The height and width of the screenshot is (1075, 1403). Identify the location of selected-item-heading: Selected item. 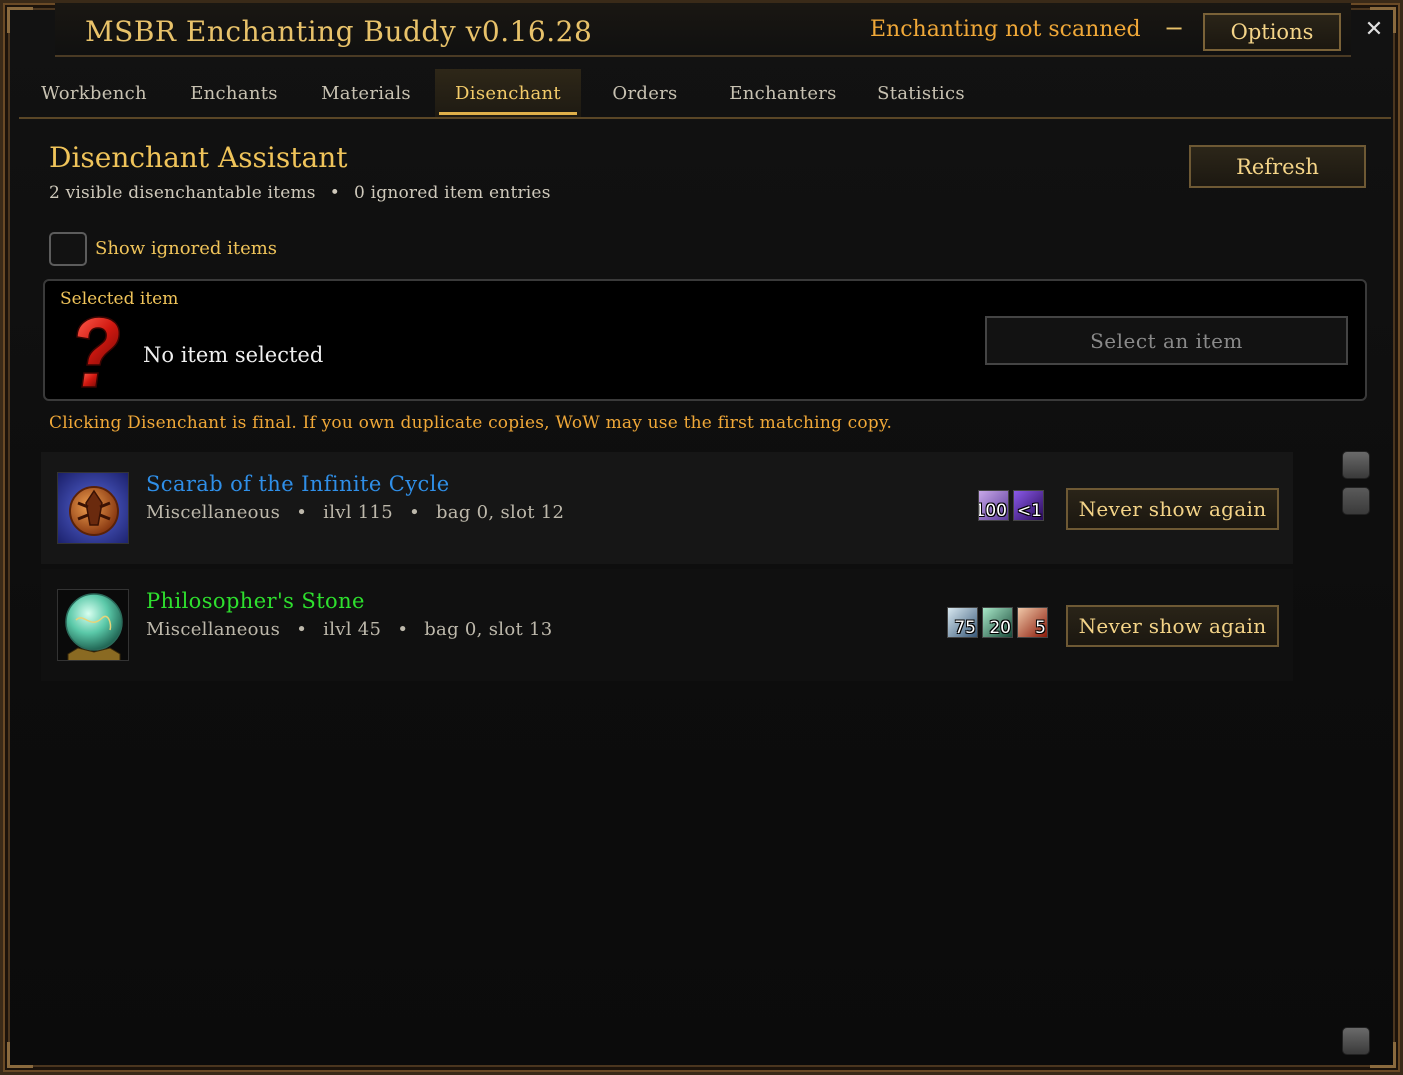
(119, 299).